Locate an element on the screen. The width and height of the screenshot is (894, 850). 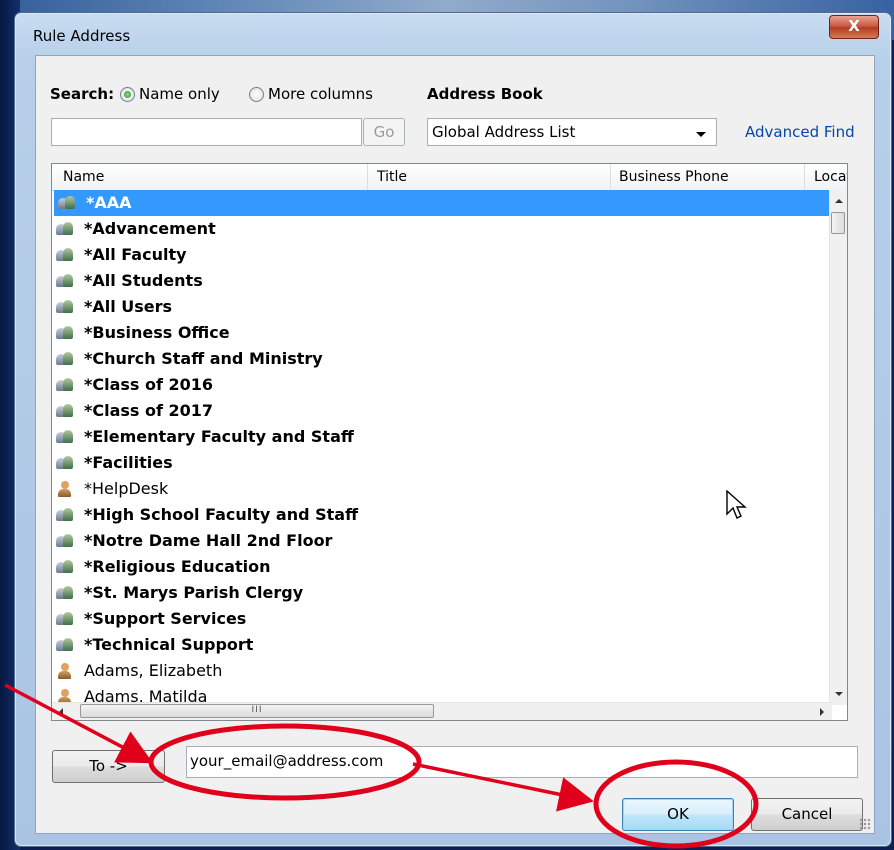
entry-name: *Religious Education is located at coordinates (177, 566).